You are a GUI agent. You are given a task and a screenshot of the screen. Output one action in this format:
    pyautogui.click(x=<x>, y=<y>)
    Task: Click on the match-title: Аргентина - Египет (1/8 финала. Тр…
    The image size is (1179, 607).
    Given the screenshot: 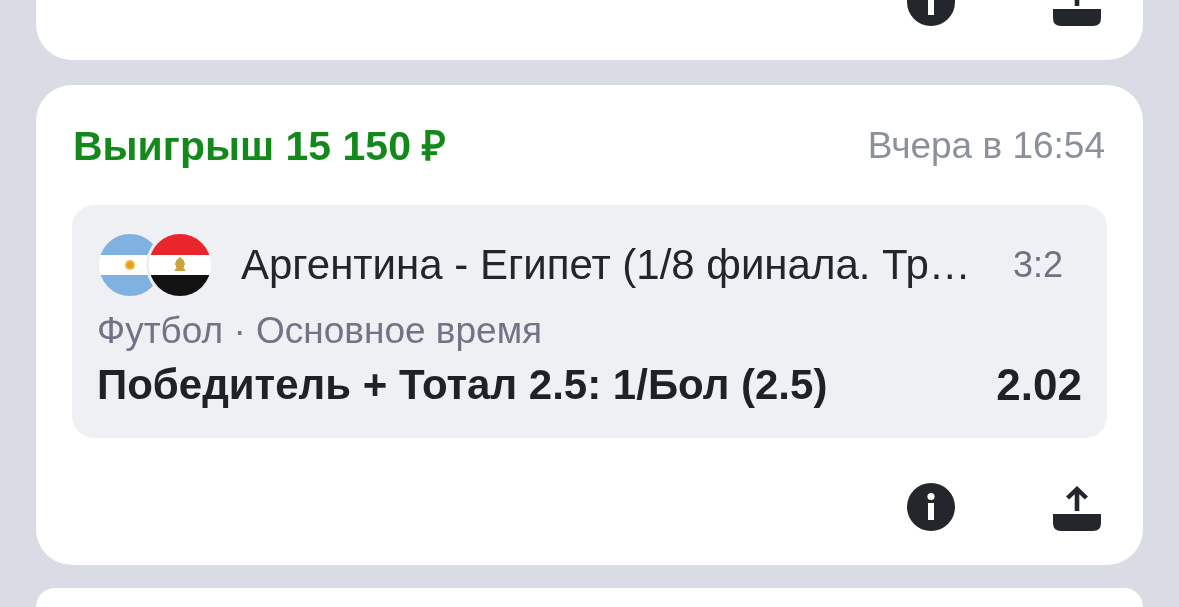 What is the action you would take?
    pyautogui.click(x=606, y=265)
    